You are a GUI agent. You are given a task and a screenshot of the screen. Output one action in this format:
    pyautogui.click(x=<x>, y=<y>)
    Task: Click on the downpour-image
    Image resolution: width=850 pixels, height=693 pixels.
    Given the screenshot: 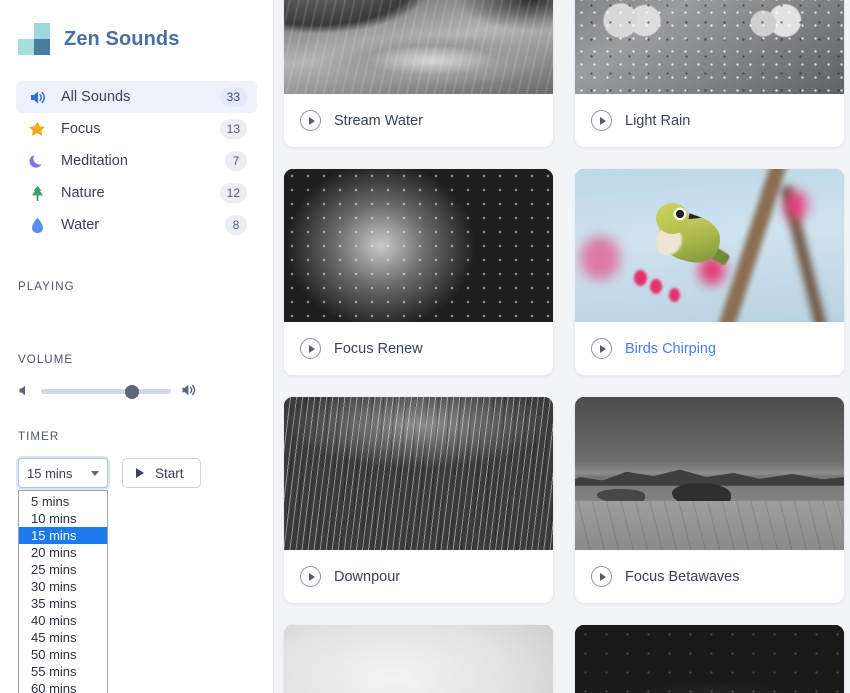 What is the action you would take?
    pyautogui.click(x=418, y=473)
    